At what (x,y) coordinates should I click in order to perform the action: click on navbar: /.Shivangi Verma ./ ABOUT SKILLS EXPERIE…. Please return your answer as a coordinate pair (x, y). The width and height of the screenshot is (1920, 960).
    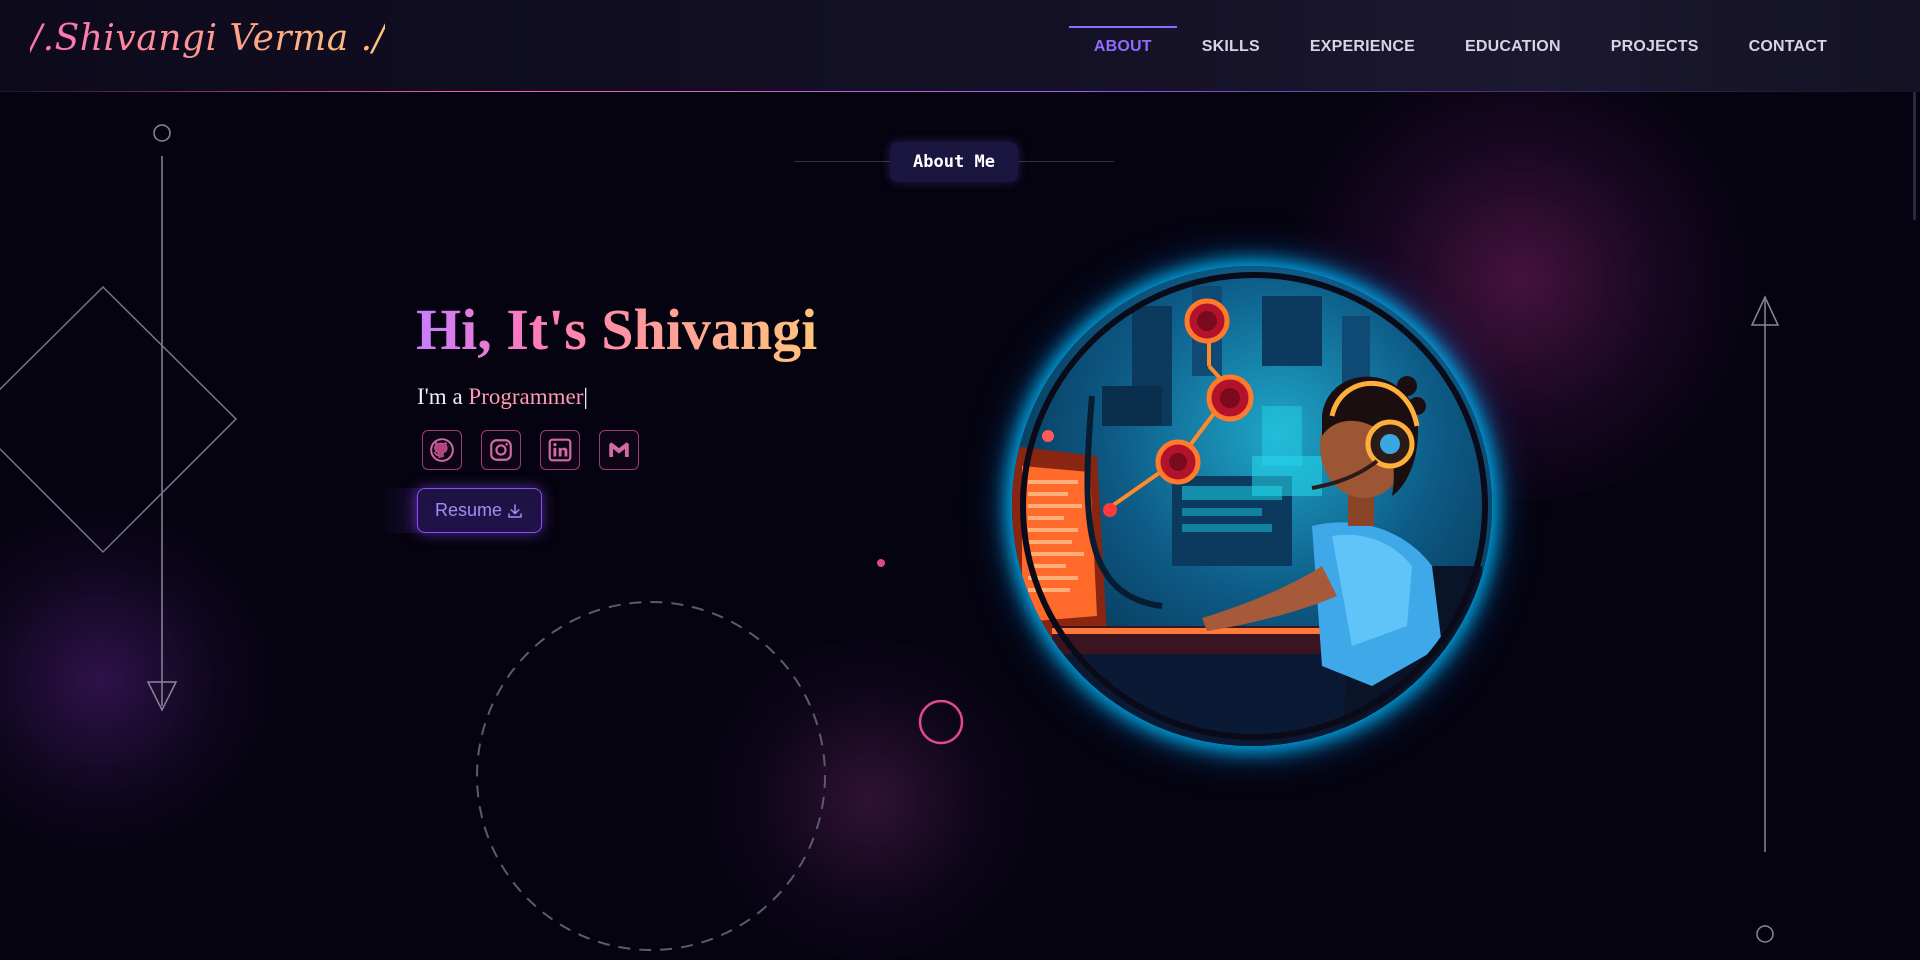
    Looking at the image, I should click on (960, 46).